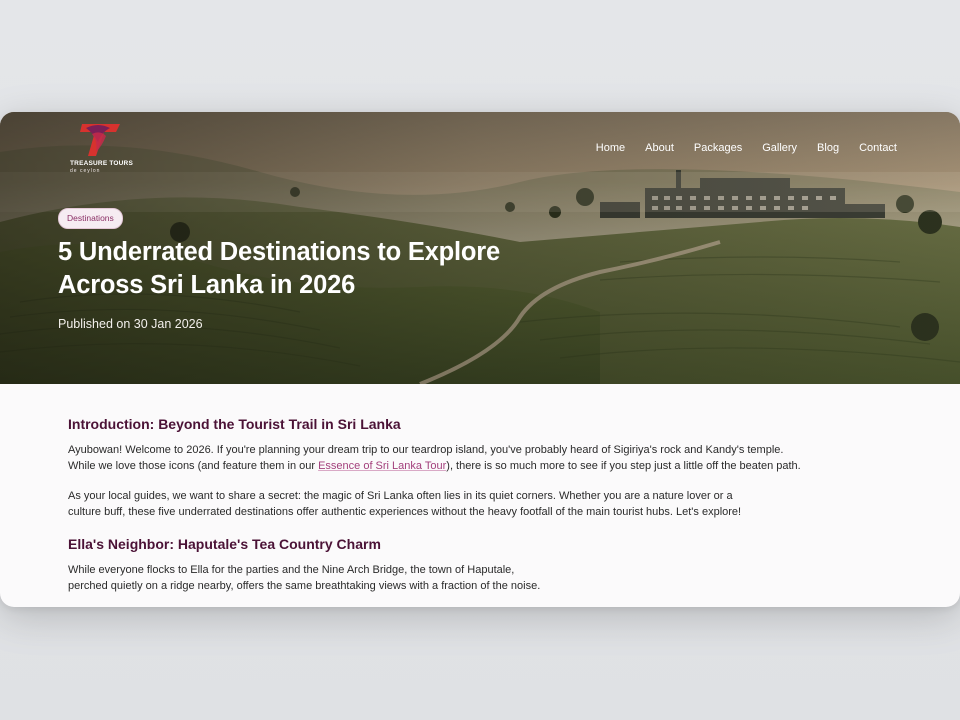 Image resolution: width=960 pixels, height=720 pixels. I want to click on brand-logo: TREASURE TOURS de ceylon, so click(102, 148).